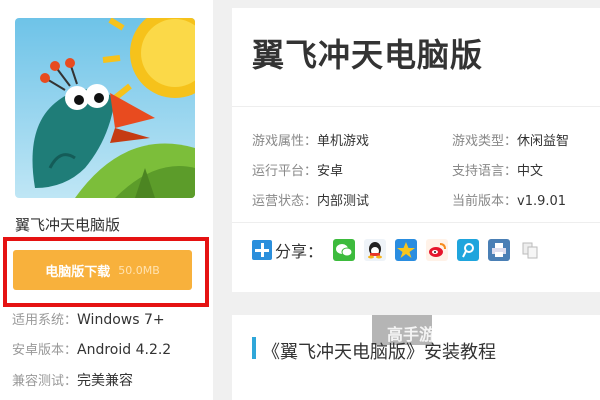 The width and height of the screenshot is (600, 400). I want to click on attr-status: 运营状态：内部测试, so click(310, 199).